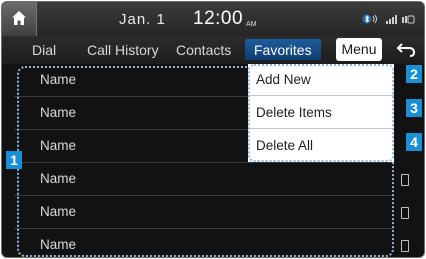 The width and height of the screenshot is (426, 259). What do you see at coordinates (285, 145) in the screenshot?
I see `menu-item-label: Delete All` at bounding box center [285, 145].